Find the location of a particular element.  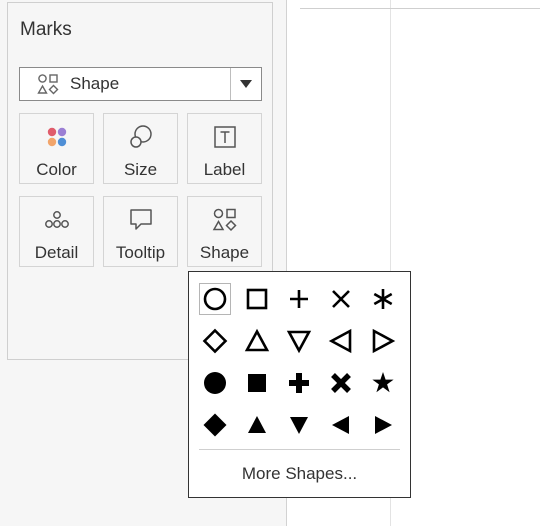

tooltip-label: Tooltip is located at coordinates (140, 252).